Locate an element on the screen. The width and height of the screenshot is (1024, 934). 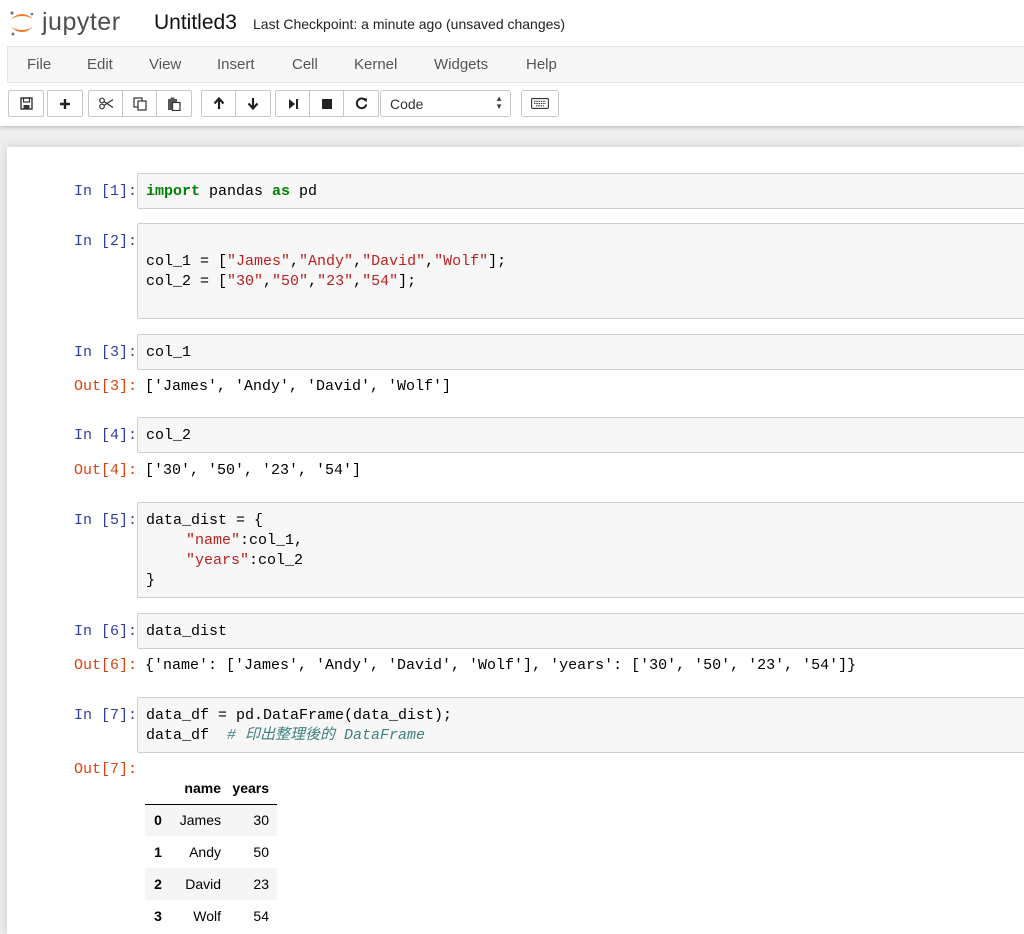
code-line: col_1 = ["James","Andy","David","Wolf"]; is located at coordinates (326, 262).